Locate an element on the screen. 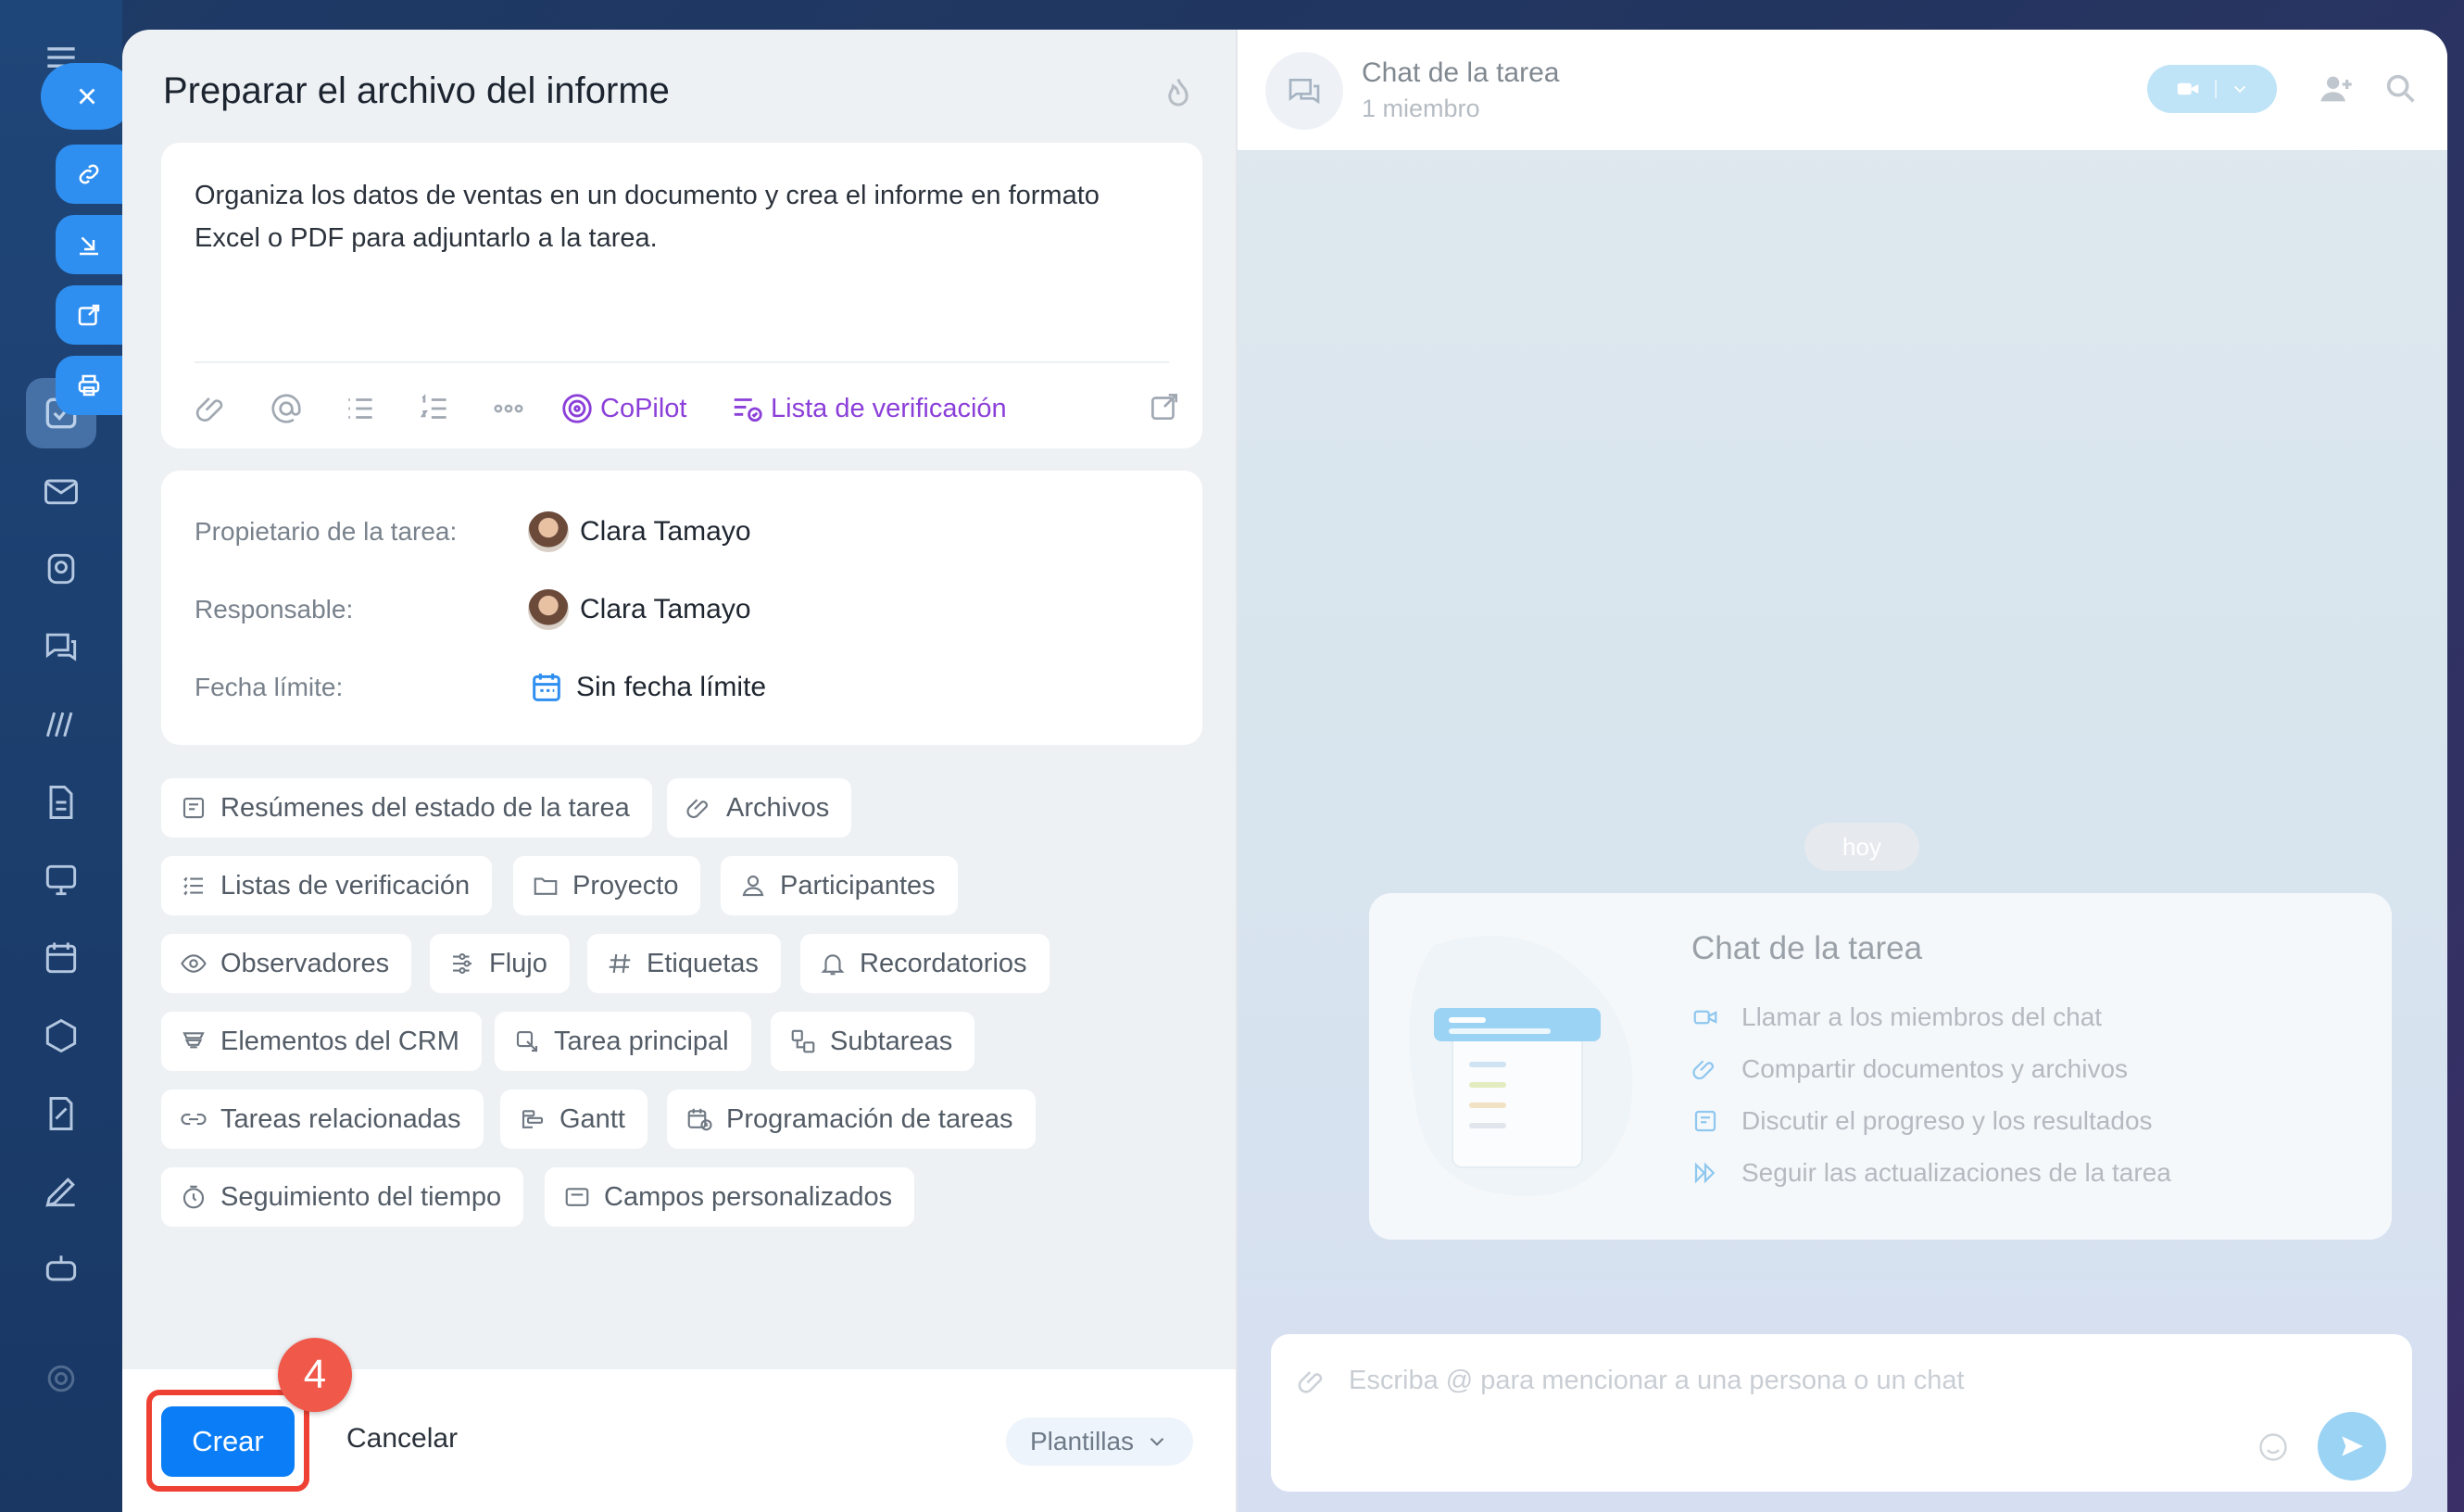 The height and width of the screenshot is (1512, 2464). print-button is located at coordinates (89, 385).